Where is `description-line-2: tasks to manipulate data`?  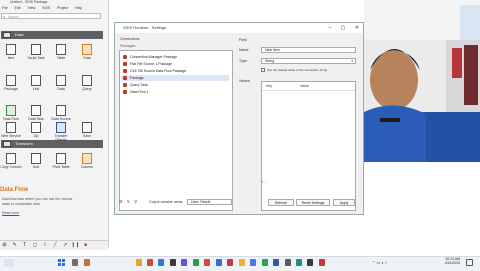 description-line-2: tasks to manipulate data is located at coordinates (21, 204).